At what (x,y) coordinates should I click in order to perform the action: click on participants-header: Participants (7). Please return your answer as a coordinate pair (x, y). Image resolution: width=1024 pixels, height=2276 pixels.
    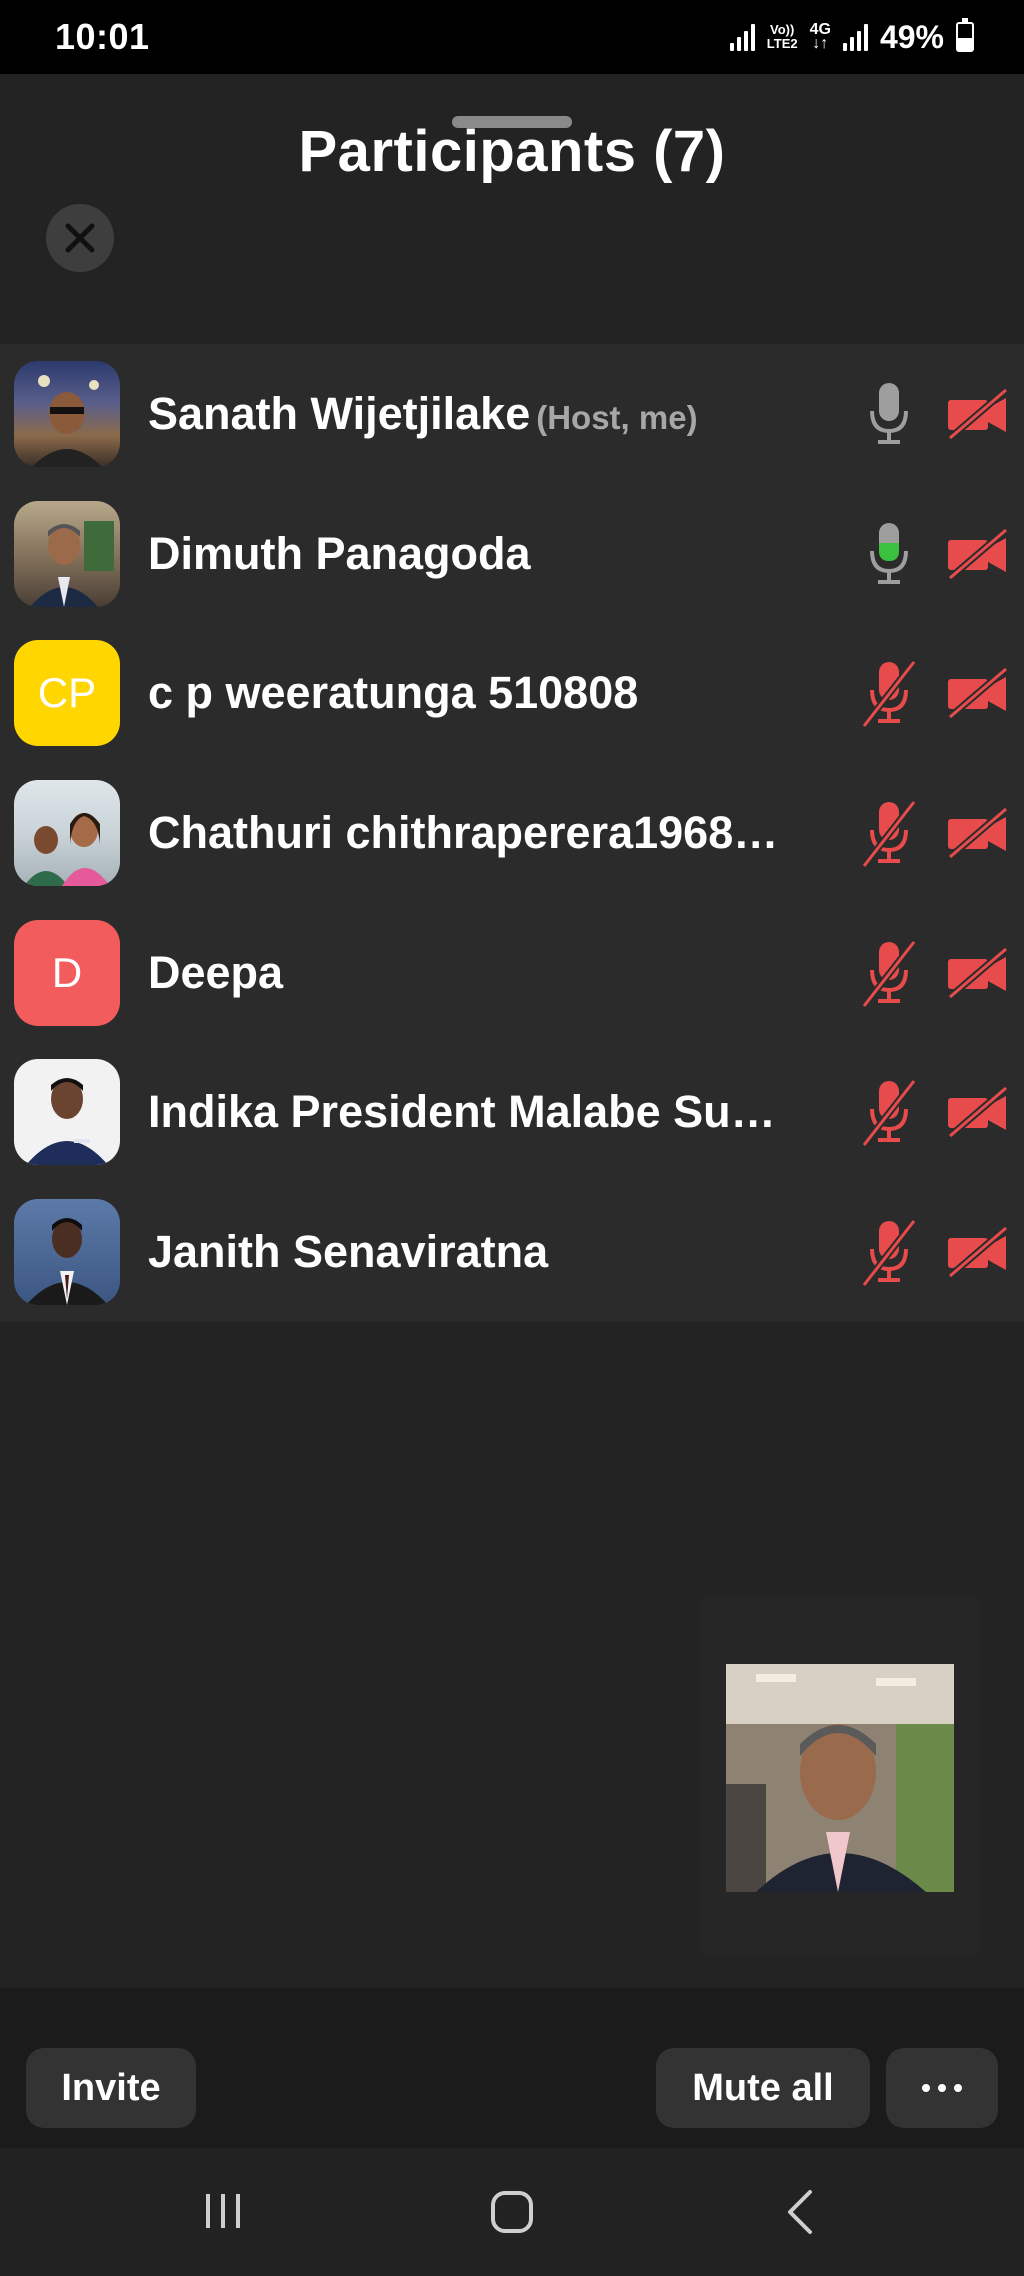
    Looking at the image, I should click on (512, 209).